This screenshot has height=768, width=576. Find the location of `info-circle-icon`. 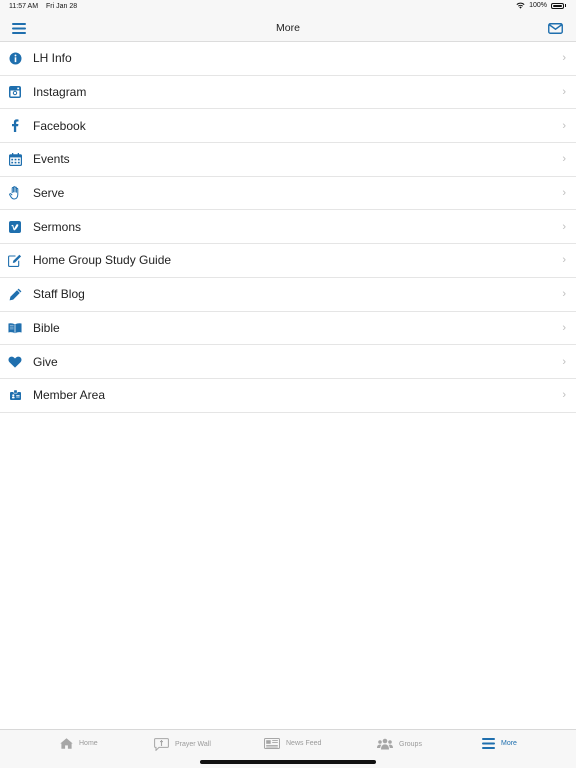

info-circle-icon is located at coordinates (15, 58).